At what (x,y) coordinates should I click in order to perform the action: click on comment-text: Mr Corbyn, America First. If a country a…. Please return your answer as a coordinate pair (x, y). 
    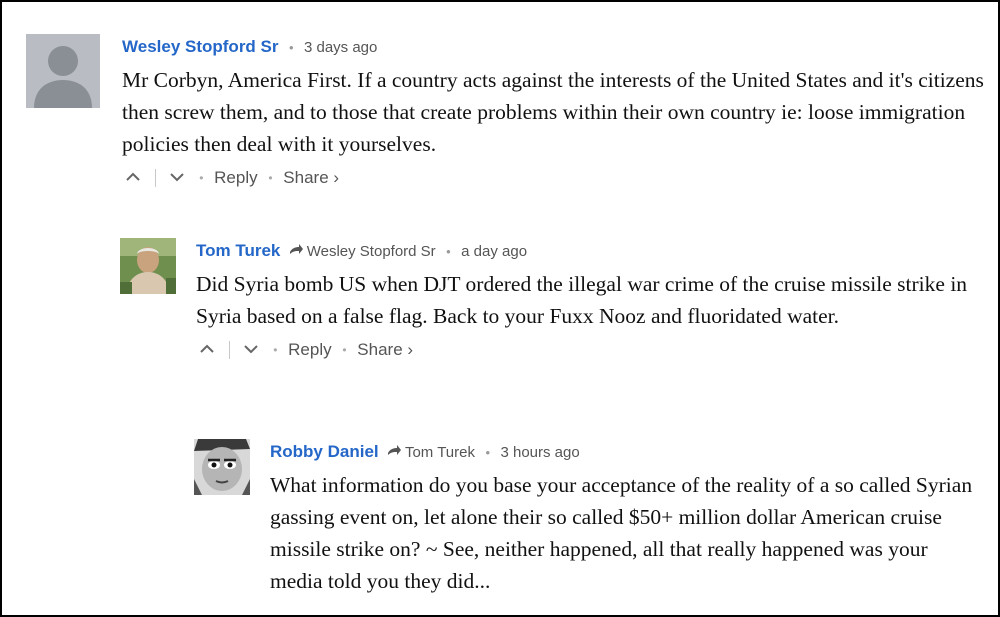
    Looking at the image, I should click on (553, 112).